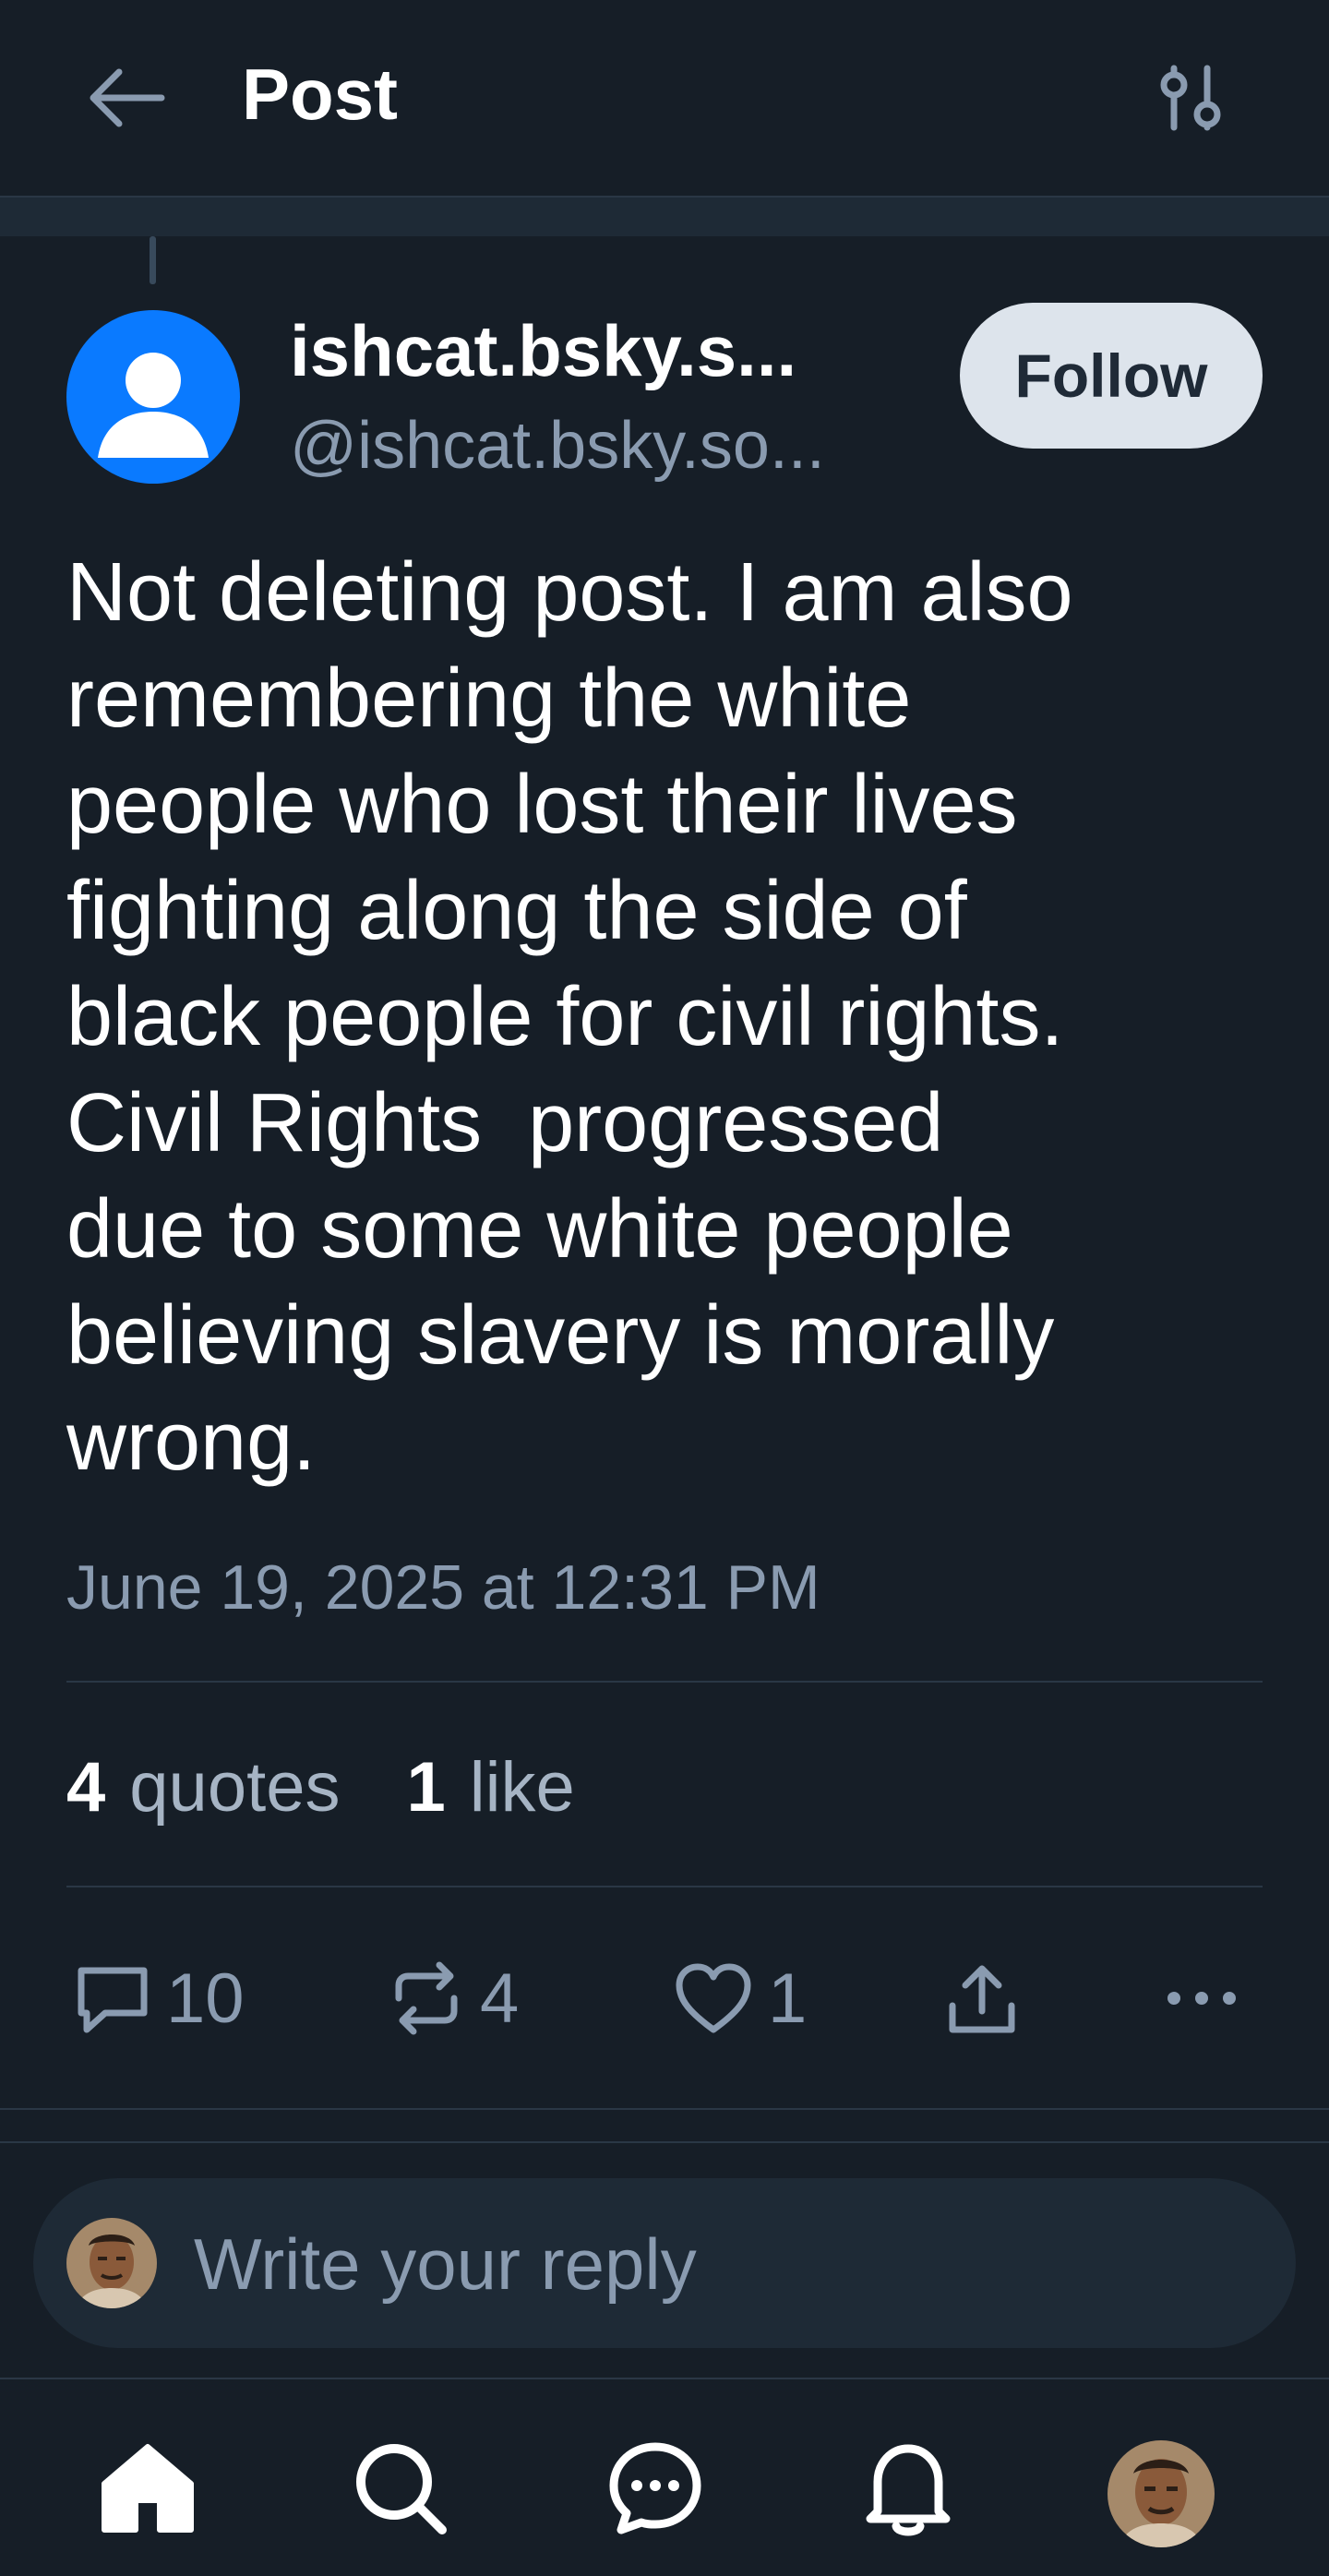  I want to click on tab-home, so click(148, 2489).